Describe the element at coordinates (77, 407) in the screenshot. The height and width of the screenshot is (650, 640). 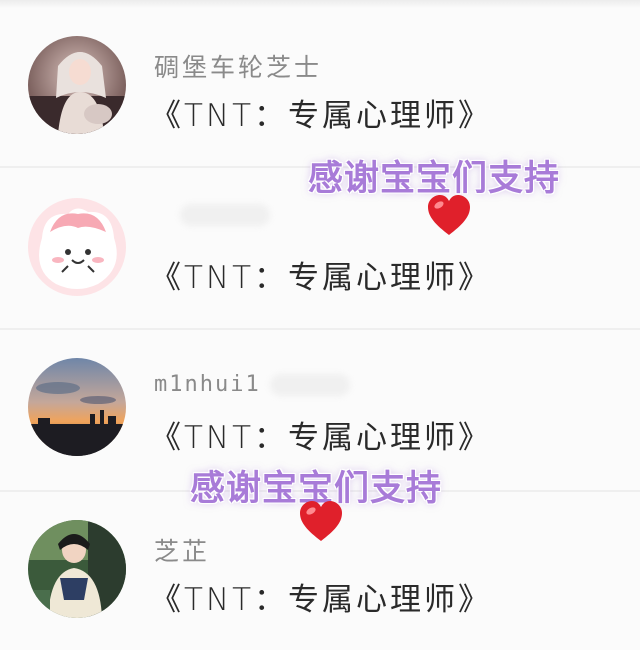
I see `avatar-sunset-city-icon` at that location.